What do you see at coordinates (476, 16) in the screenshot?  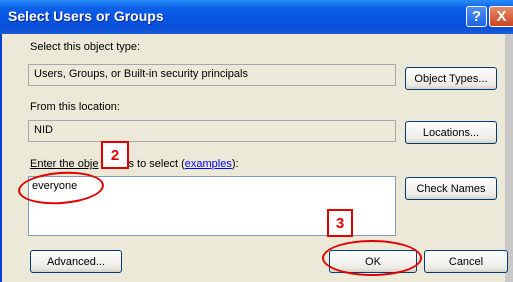 I see `help-icon: ?` at bounding box center [476, 16].